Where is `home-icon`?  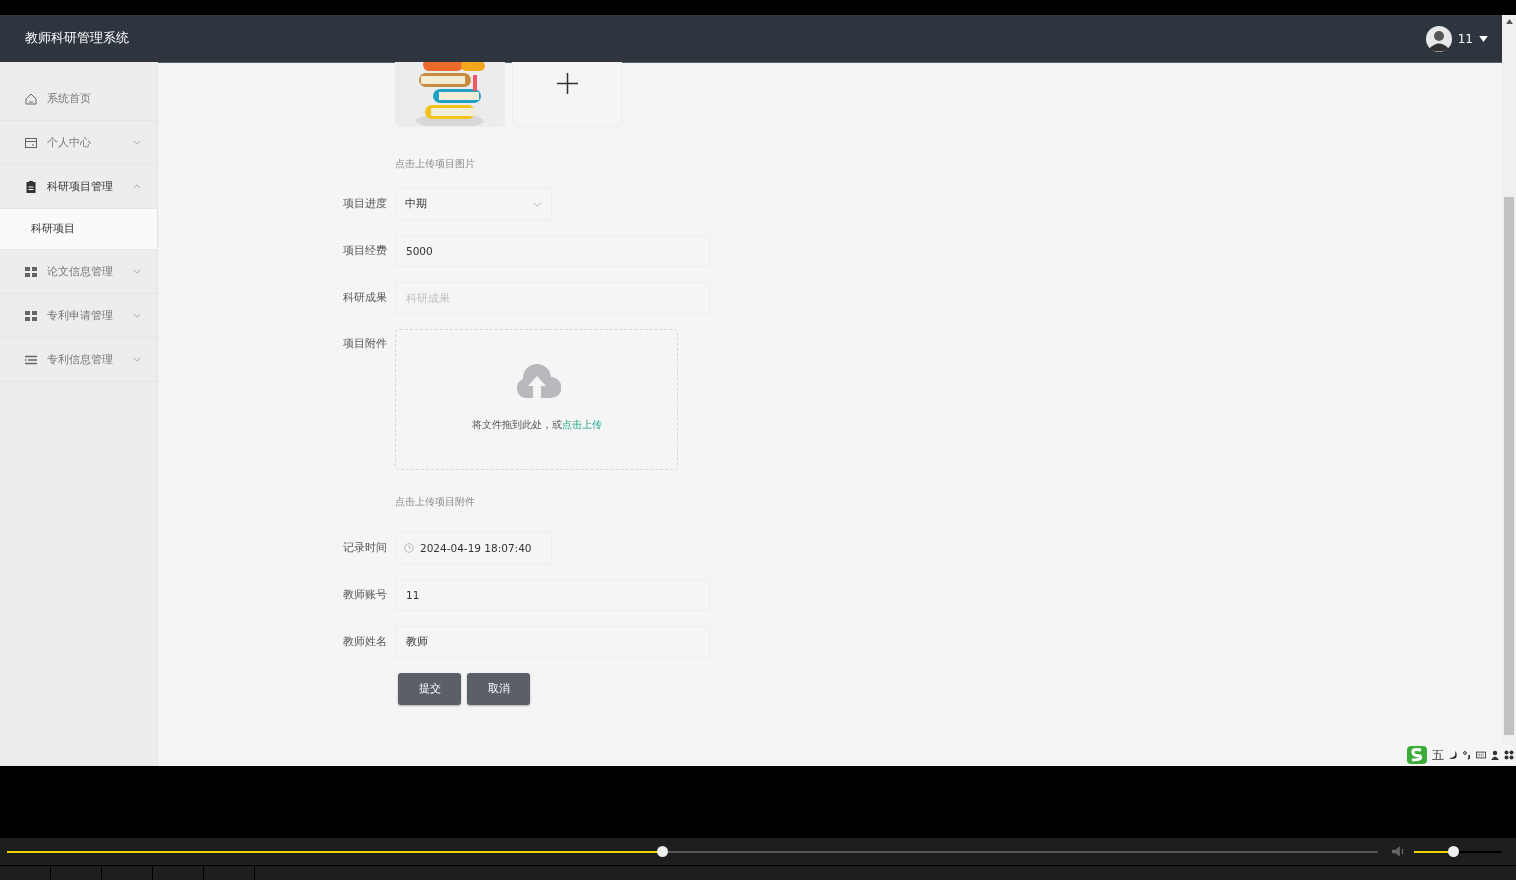 home-icon is located at coordinates (31, 98).